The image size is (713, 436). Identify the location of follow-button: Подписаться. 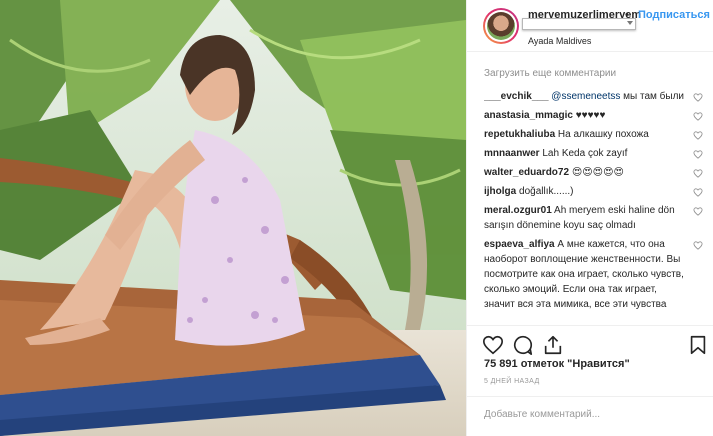
(674, 15).